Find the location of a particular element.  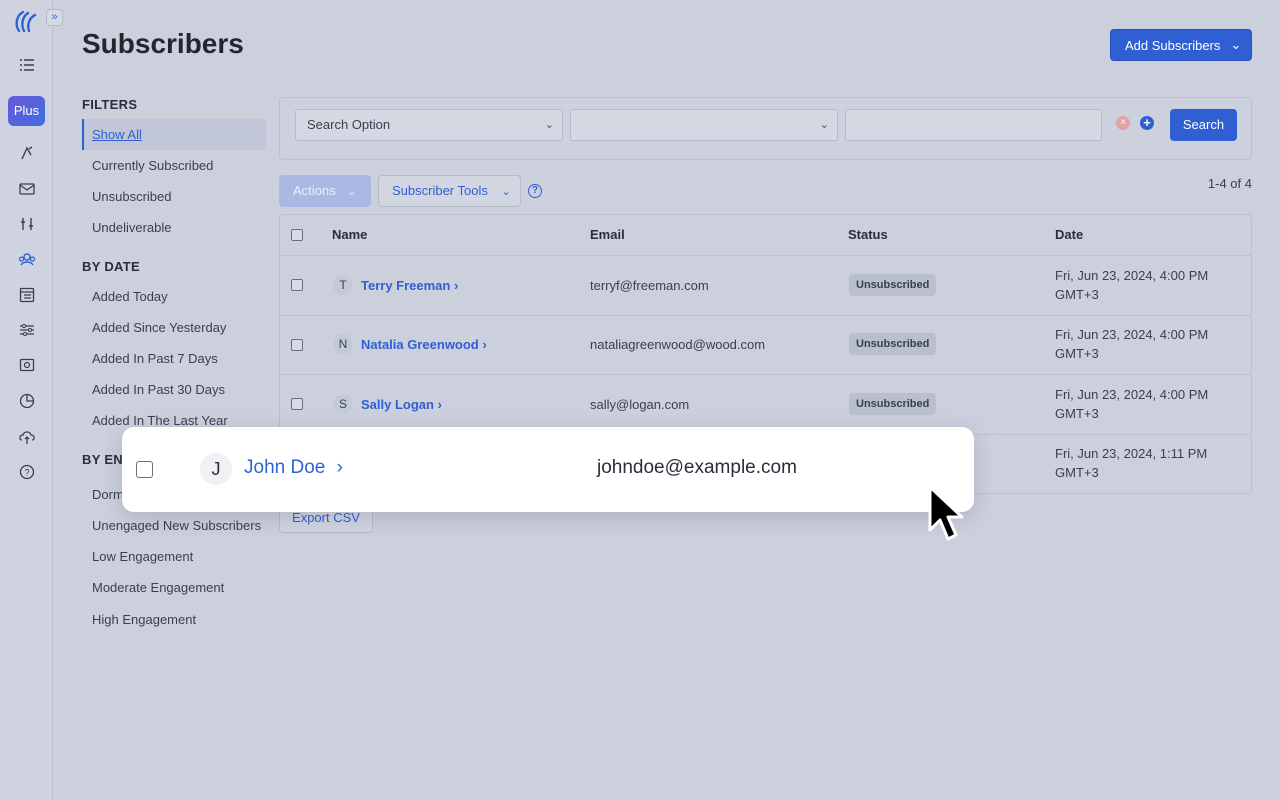

subscribers-icon is located at coordinates (27, 259).